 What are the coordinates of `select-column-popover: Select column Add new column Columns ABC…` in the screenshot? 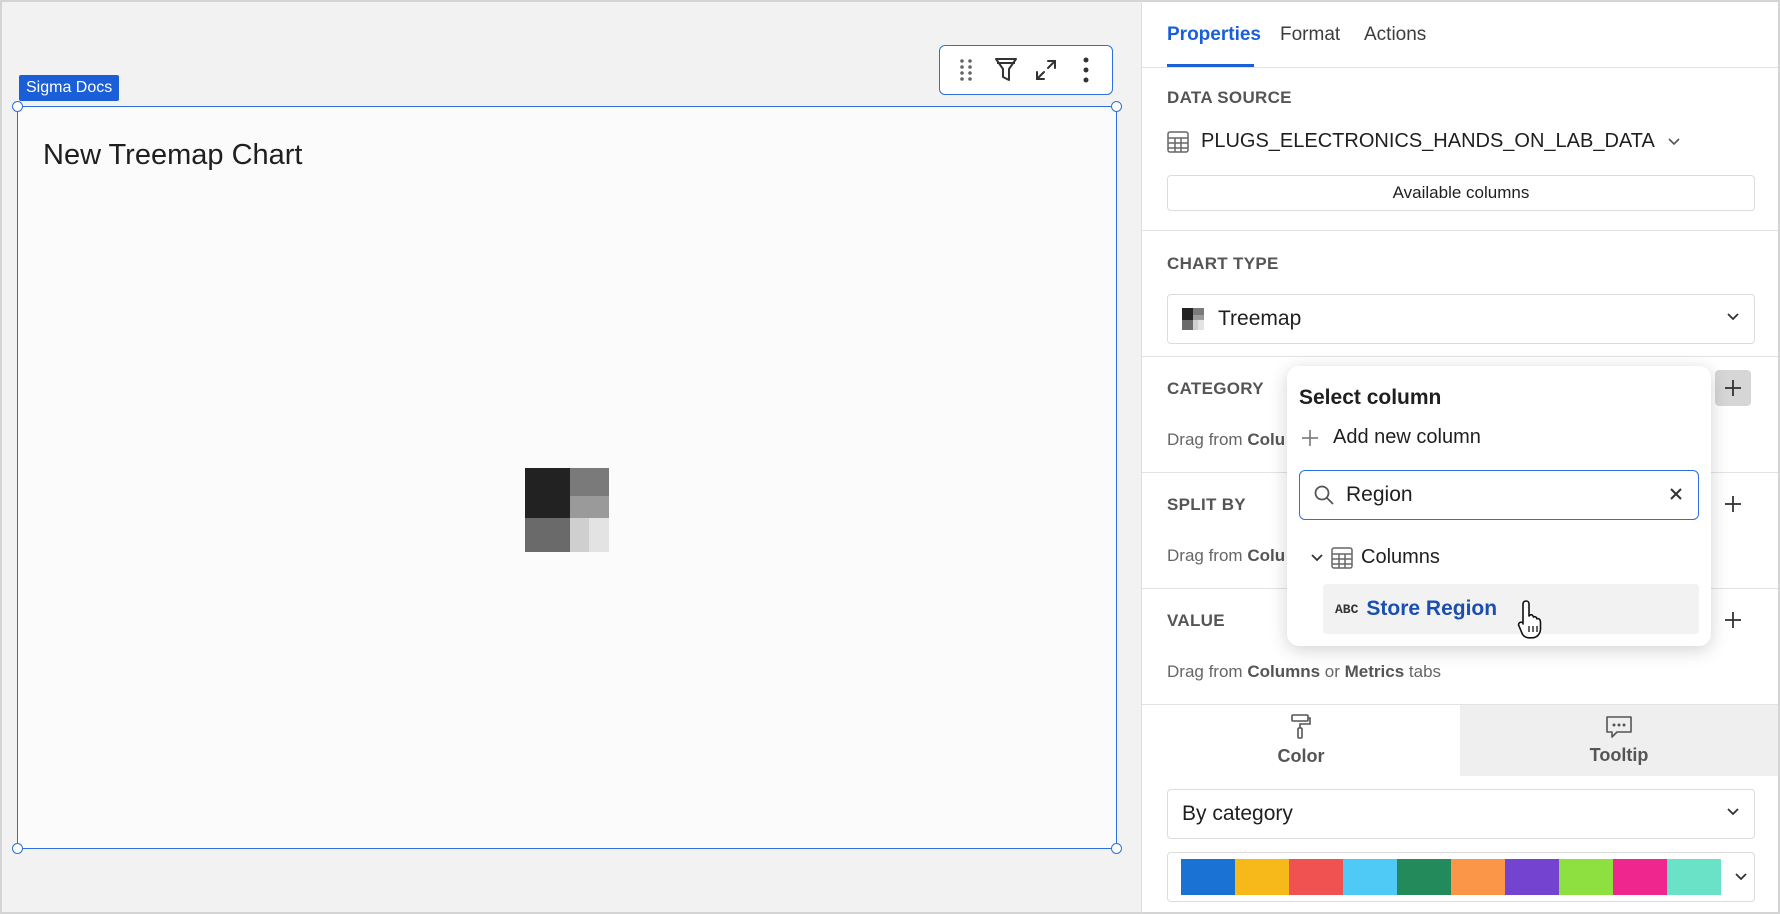 It's located at (1499, 506).